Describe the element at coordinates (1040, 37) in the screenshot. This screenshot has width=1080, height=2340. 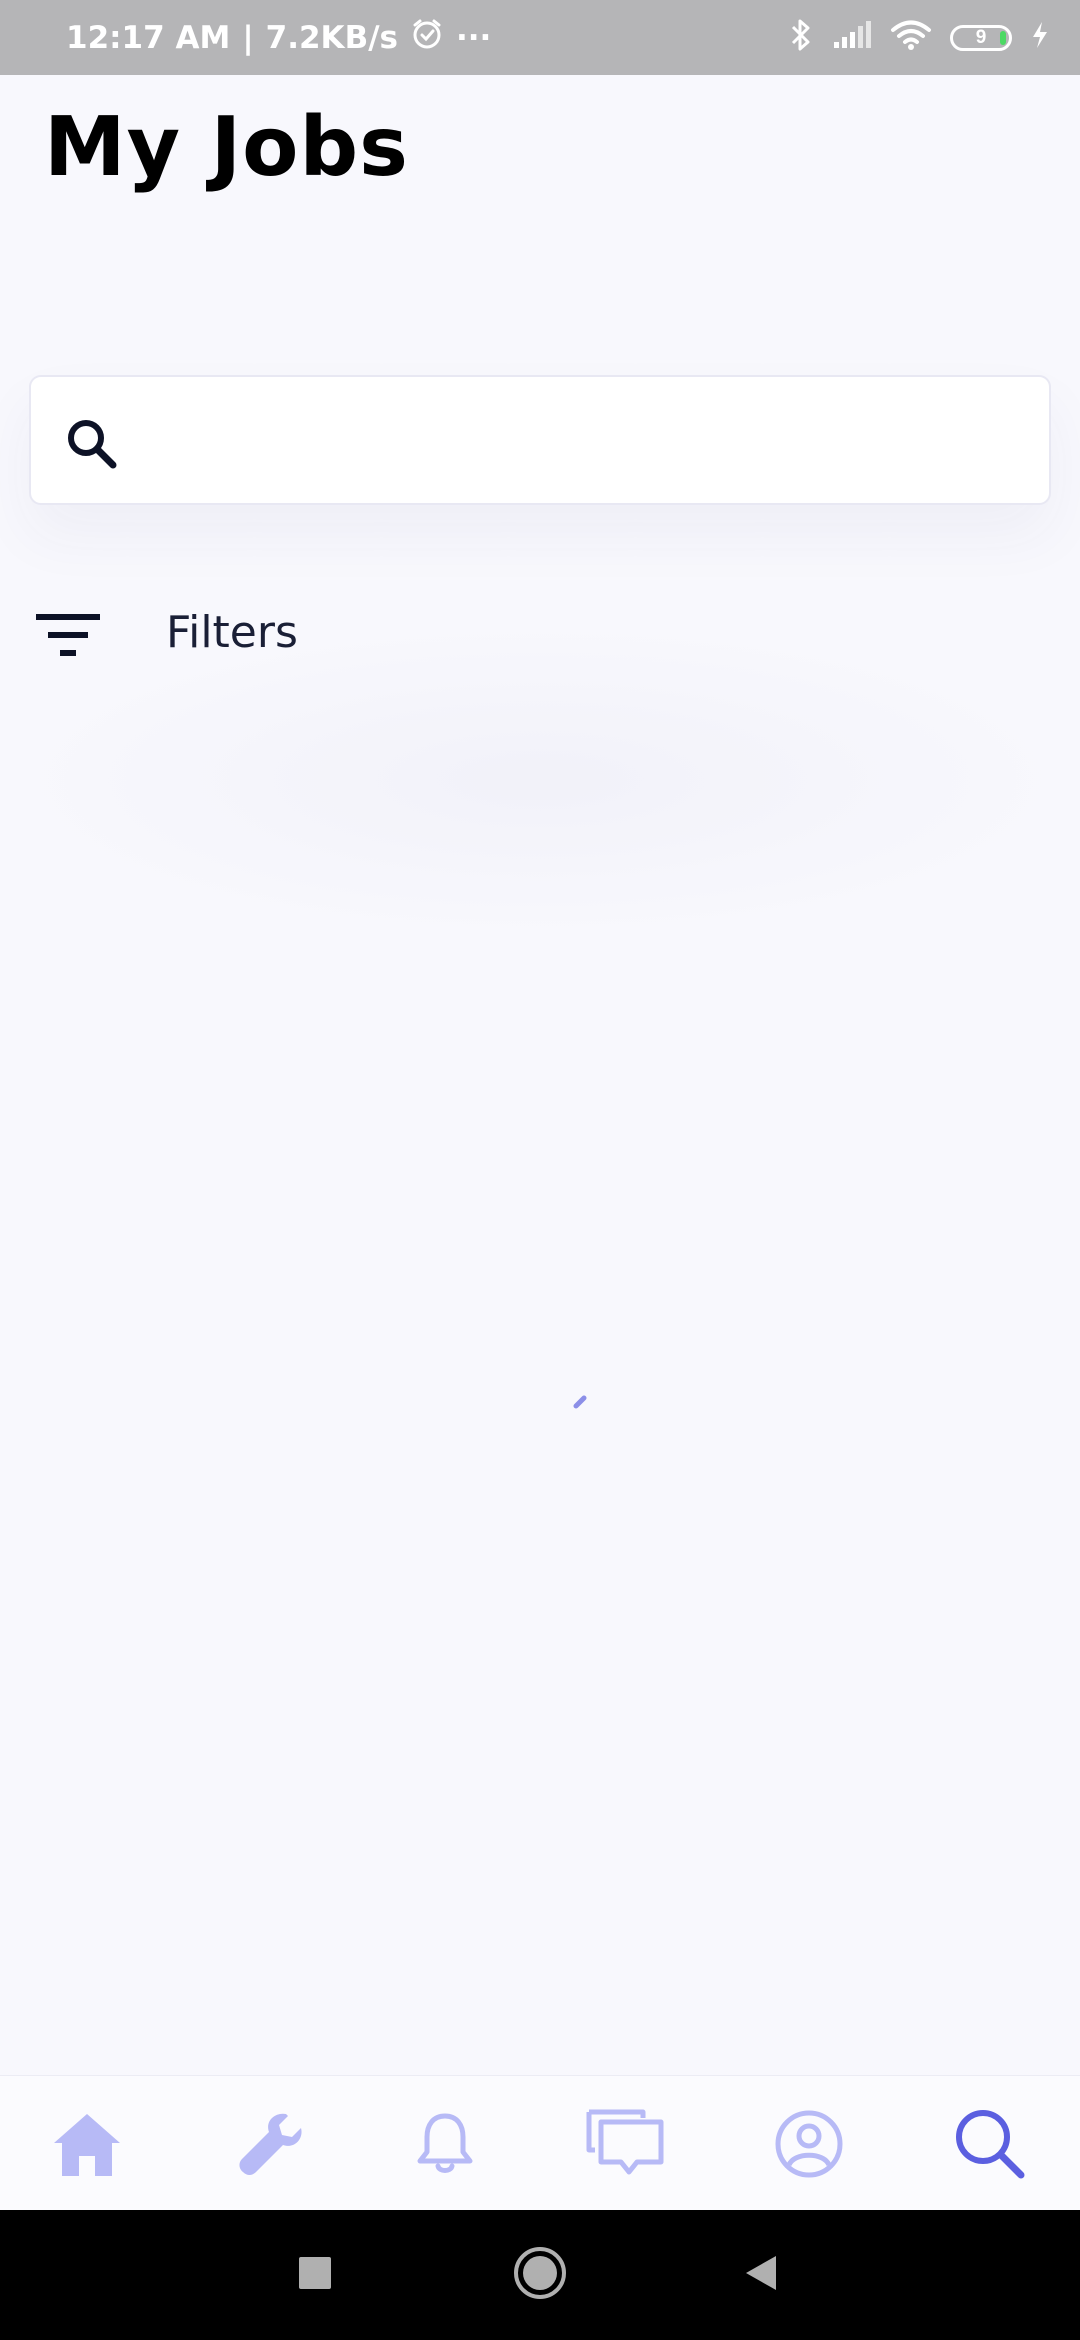
I see `charging-icon` at that location.